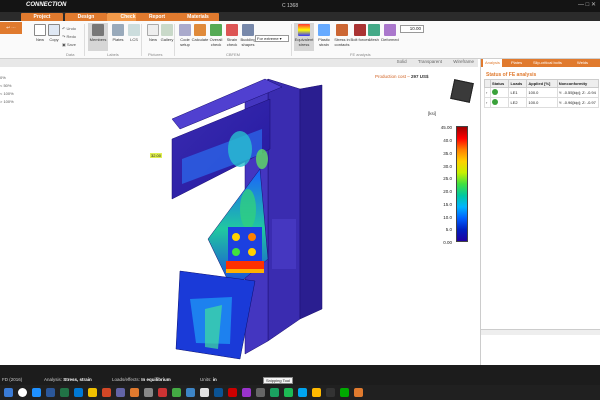  I want to click on scale-tick: 35.0, so click(447, 153).